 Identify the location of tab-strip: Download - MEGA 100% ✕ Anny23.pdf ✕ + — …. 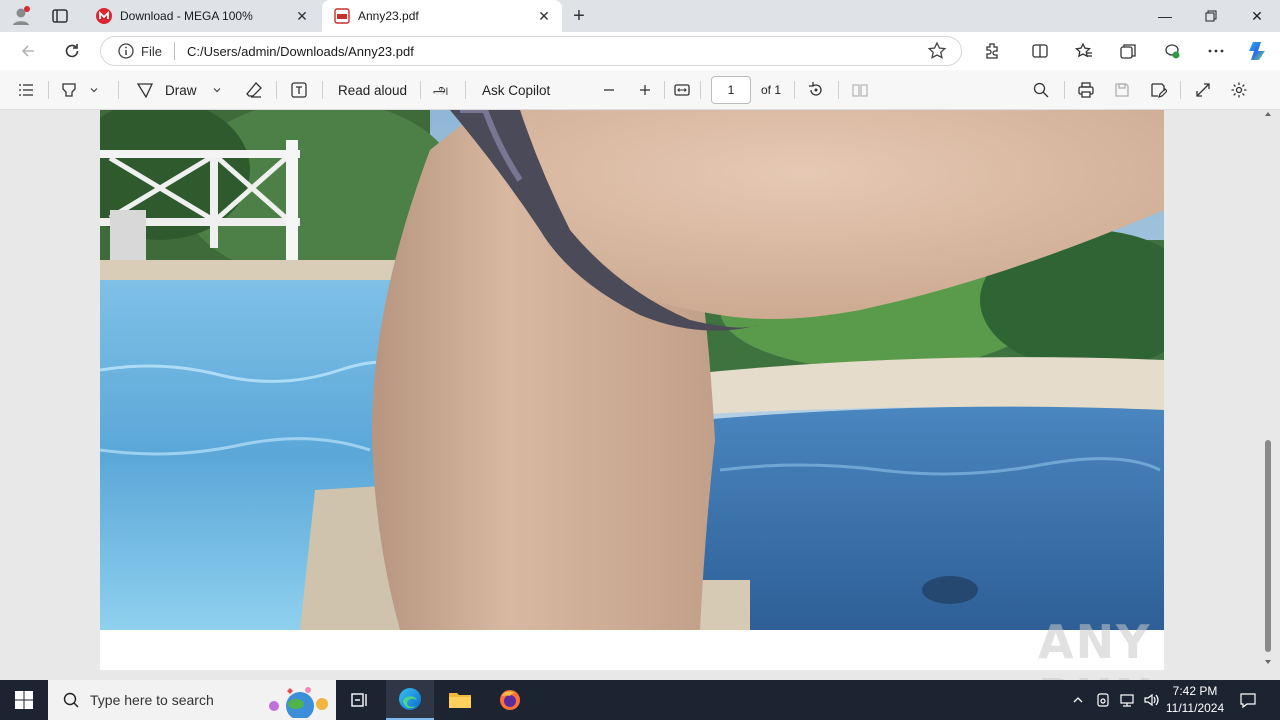
(640, 16).